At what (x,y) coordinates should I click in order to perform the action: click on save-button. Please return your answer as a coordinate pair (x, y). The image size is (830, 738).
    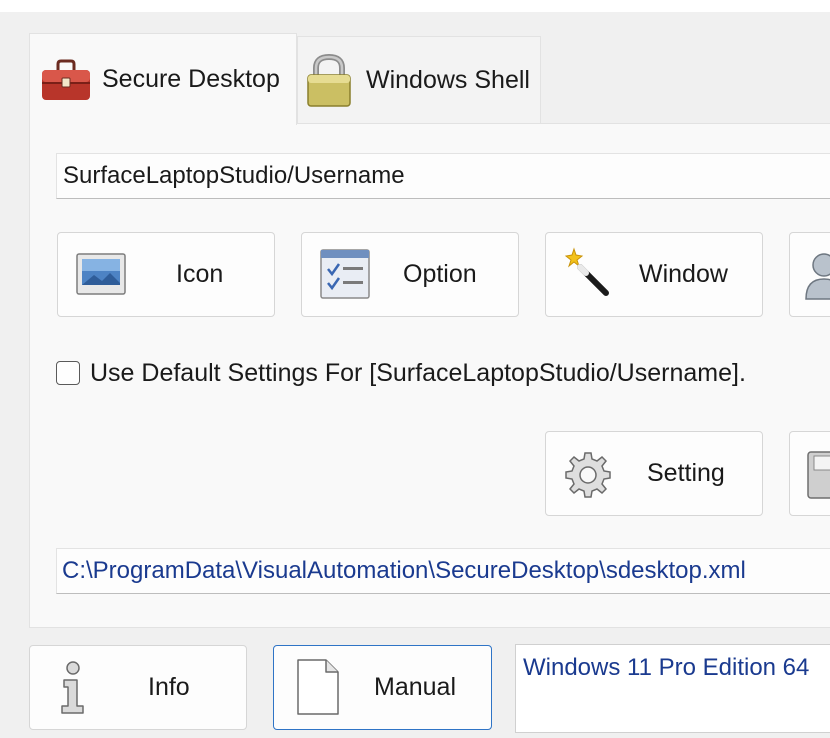
    Looking at the image, I should click on (809, 473).